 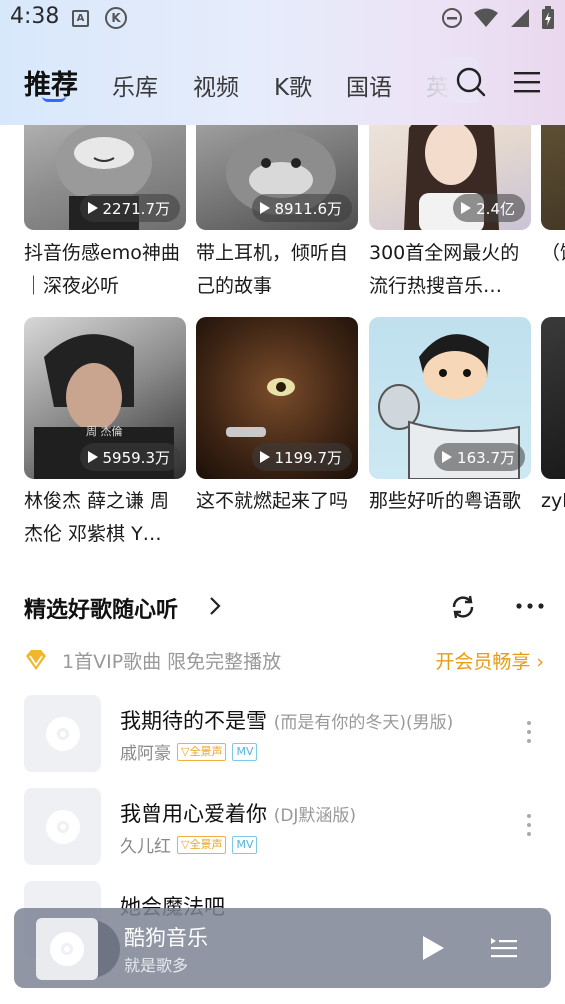 I want to click on play-count-badge: 2271.7万, so click(x=129, y=208).